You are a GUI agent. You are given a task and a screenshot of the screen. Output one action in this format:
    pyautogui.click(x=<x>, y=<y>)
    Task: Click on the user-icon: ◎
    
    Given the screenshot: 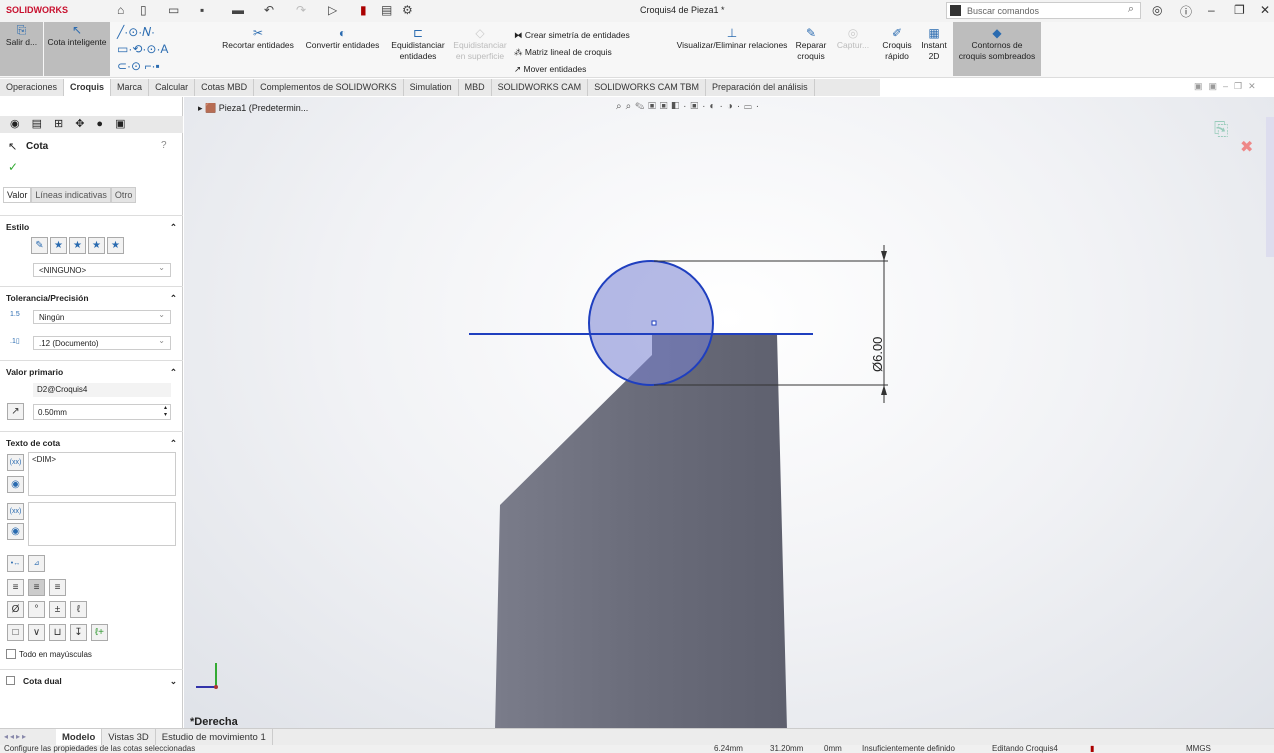 What is the action you would take?
    pyautogui.click(x=1157, y=10)
    